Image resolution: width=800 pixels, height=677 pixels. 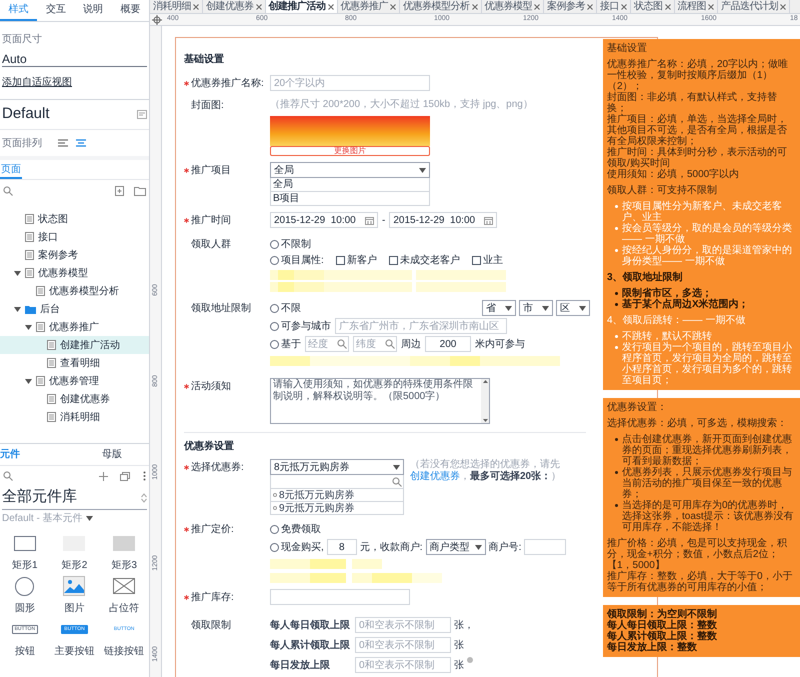 I want to click on stack-icon, so click(x=125, y=476).